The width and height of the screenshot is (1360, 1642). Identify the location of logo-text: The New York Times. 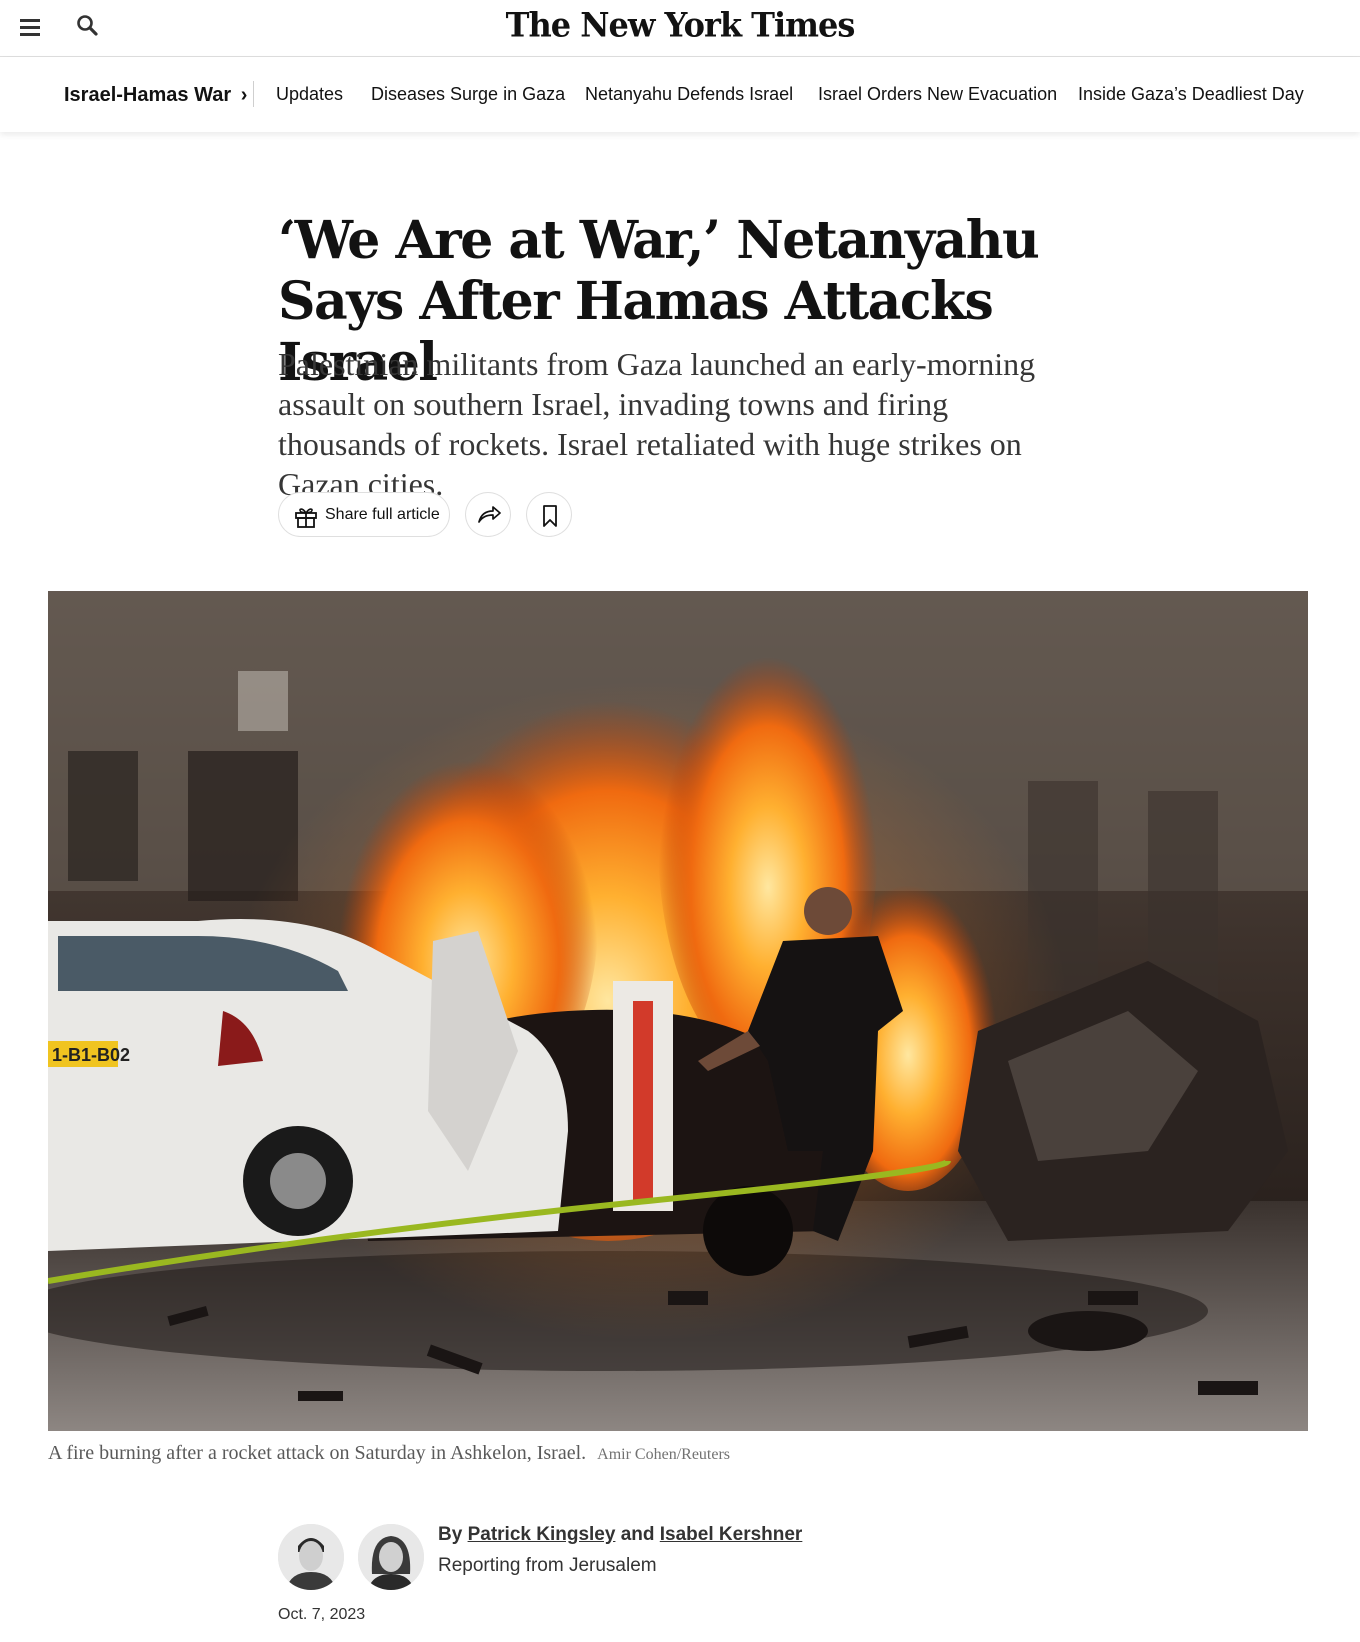
(680, 25).